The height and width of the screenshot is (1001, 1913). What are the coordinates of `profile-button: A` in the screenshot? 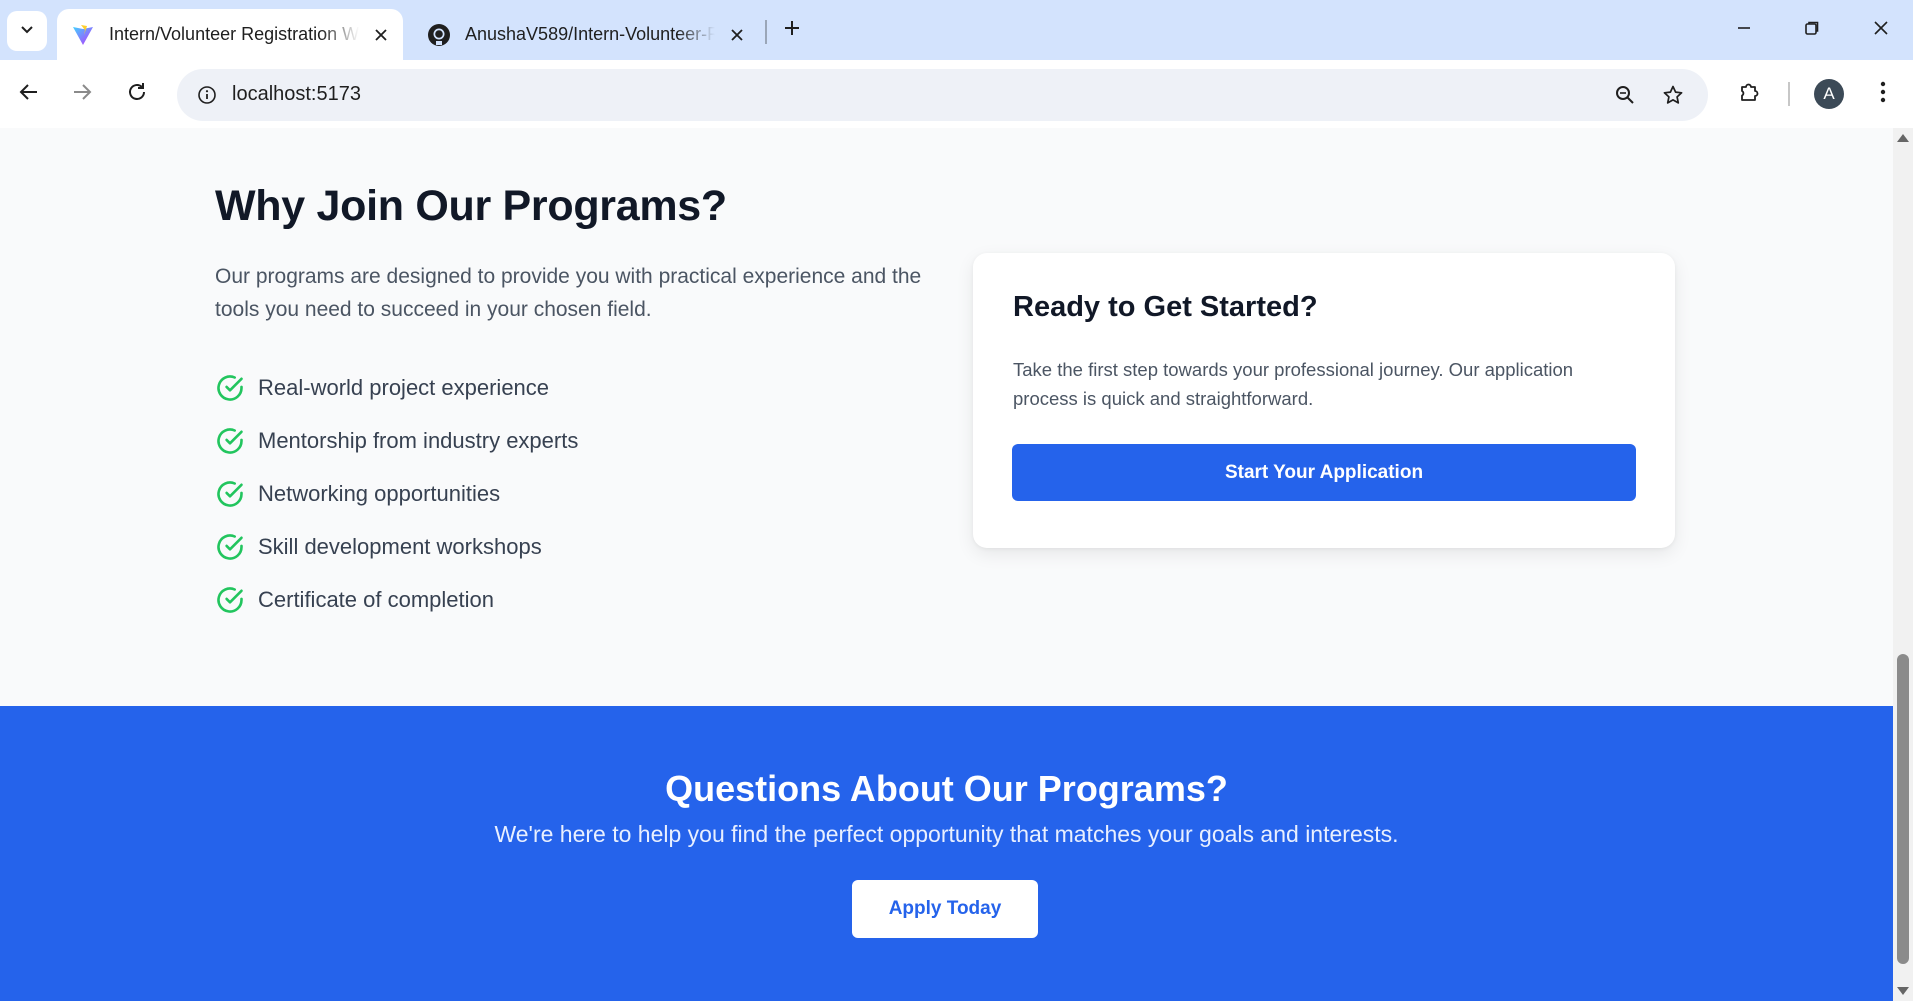 It's located at (1829, 94).